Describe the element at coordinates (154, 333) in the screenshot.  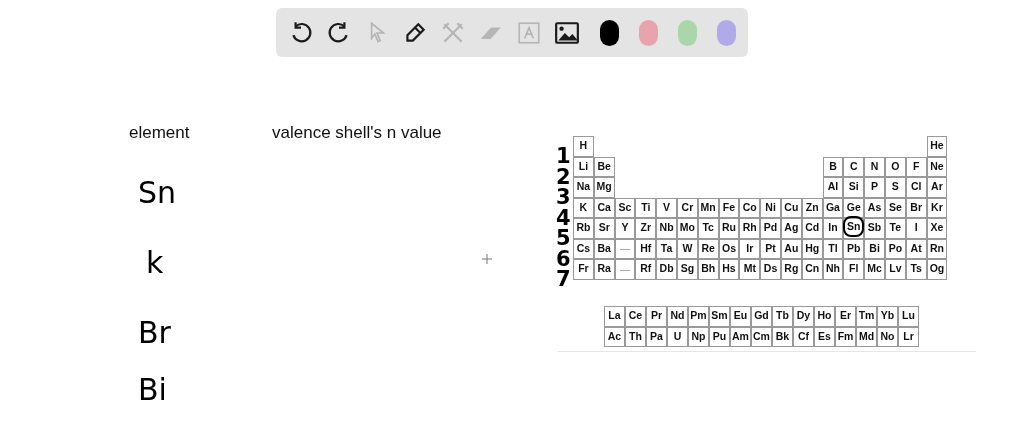
I see `handwritten-symbol: Br` at that location.